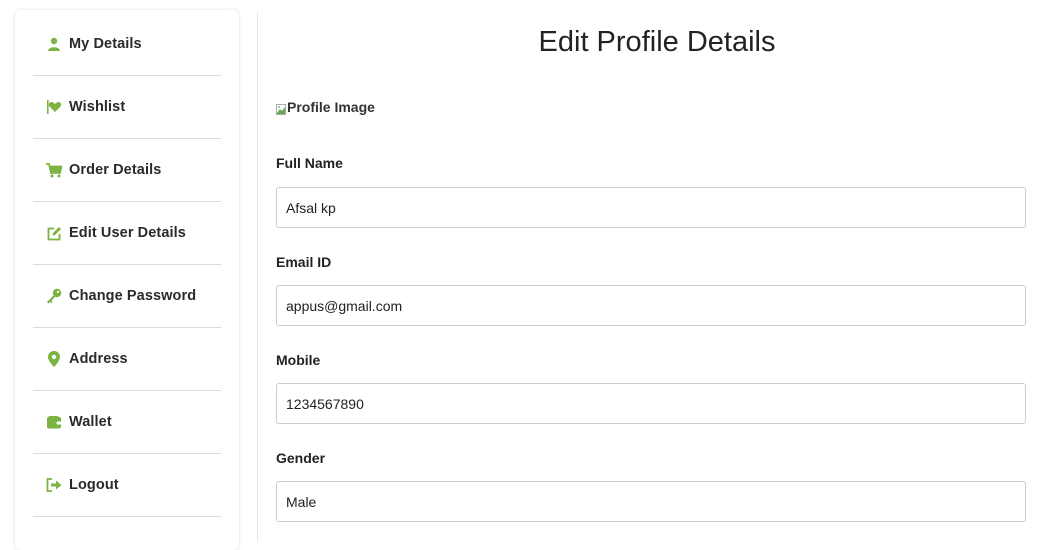 The width and height of the screenshot is (1056, 550). I want to click on sidebar-item-label: Edit User Details, so click(127, 233).